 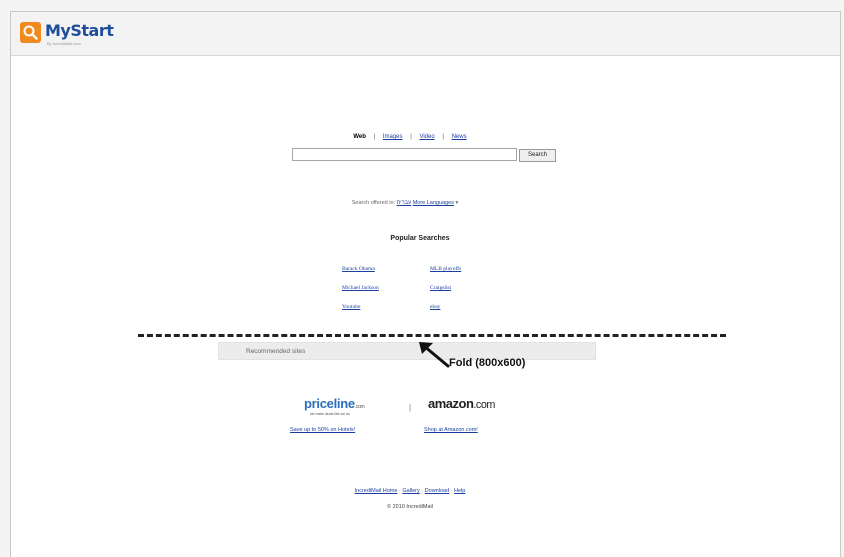 I want to click on search-tabs: Web | Images | Video | News, so click(x=410, y=137).